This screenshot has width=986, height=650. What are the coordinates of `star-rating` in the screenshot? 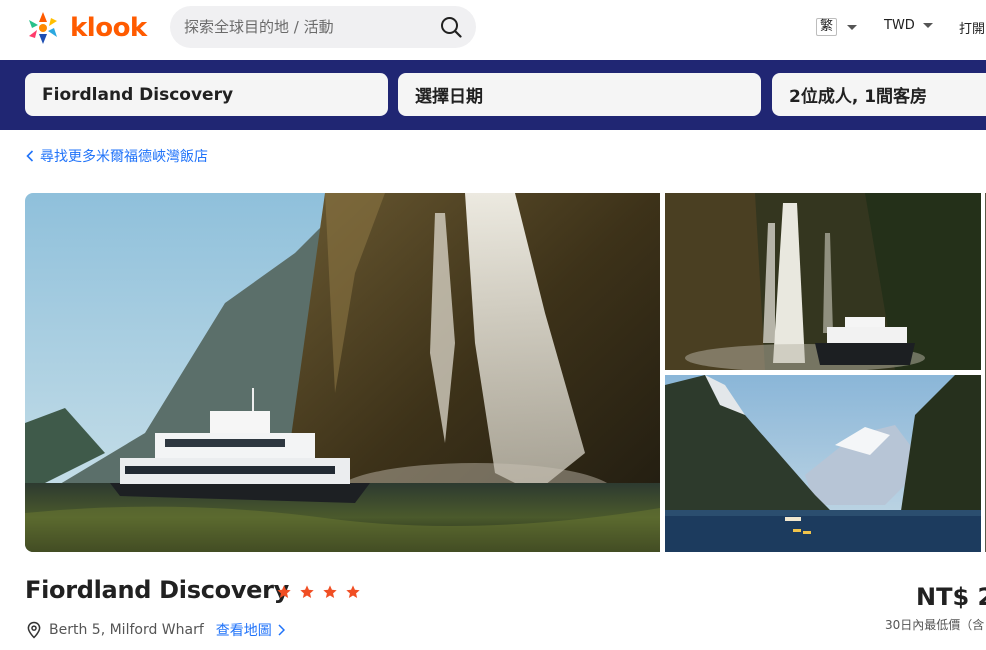 It's located at (318, 592).